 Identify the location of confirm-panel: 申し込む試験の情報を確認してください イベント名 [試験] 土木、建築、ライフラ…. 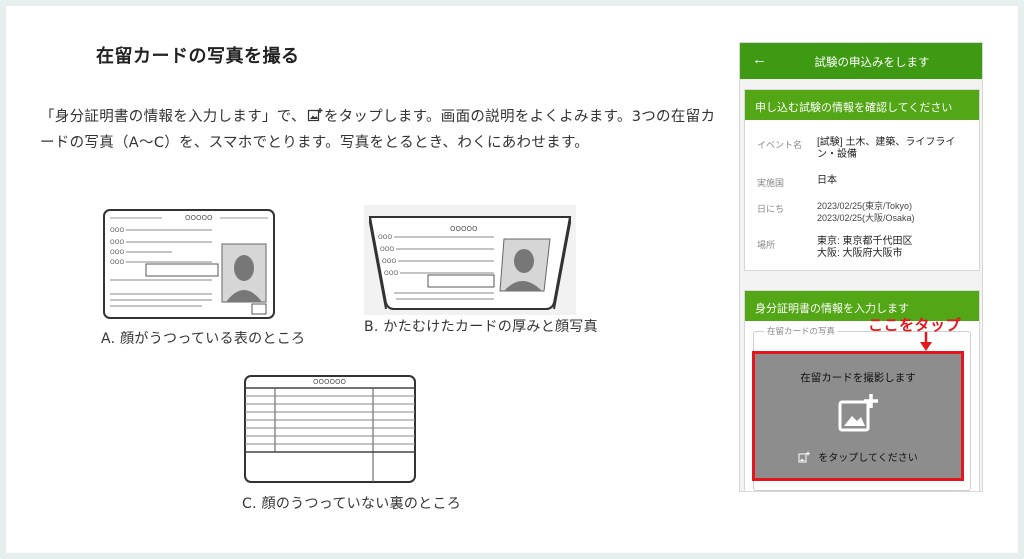
(862, 180).